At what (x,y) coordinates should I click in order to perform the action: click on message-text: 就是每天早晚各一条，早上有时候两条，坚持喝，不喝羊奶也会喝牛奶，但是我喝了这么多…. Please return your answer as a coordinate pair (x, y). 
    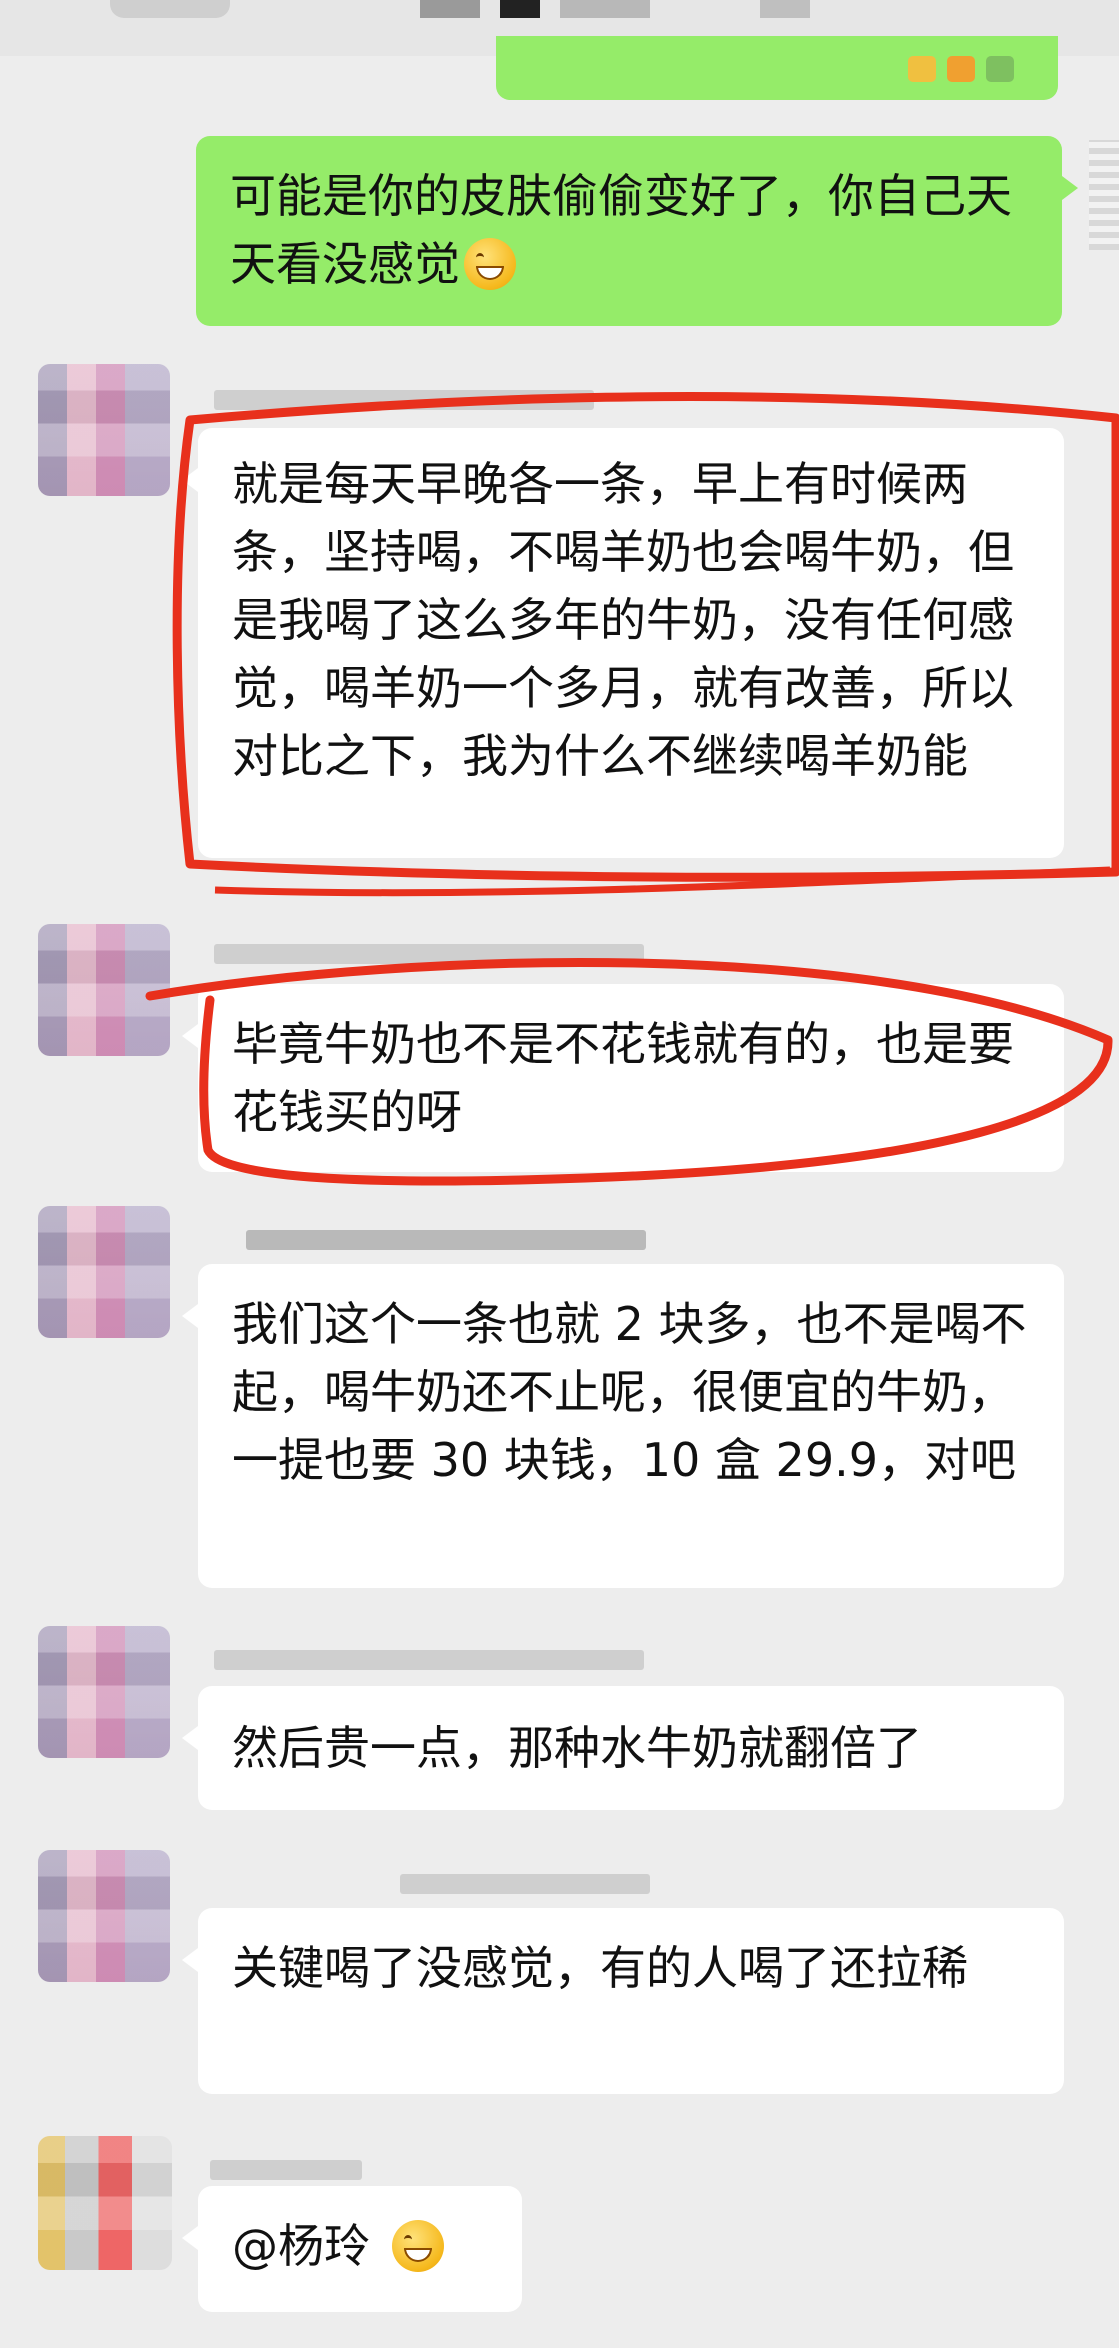
    Looking at the image, I should click on (623, 620).